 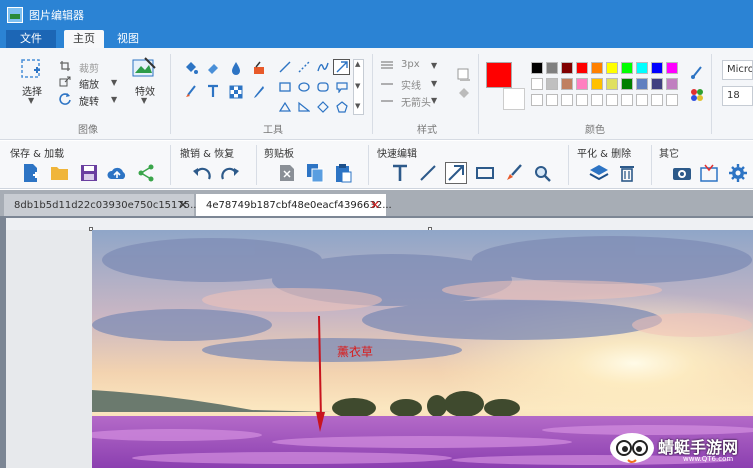 I want to click on quick-text-button, so click(x=400, y=173).